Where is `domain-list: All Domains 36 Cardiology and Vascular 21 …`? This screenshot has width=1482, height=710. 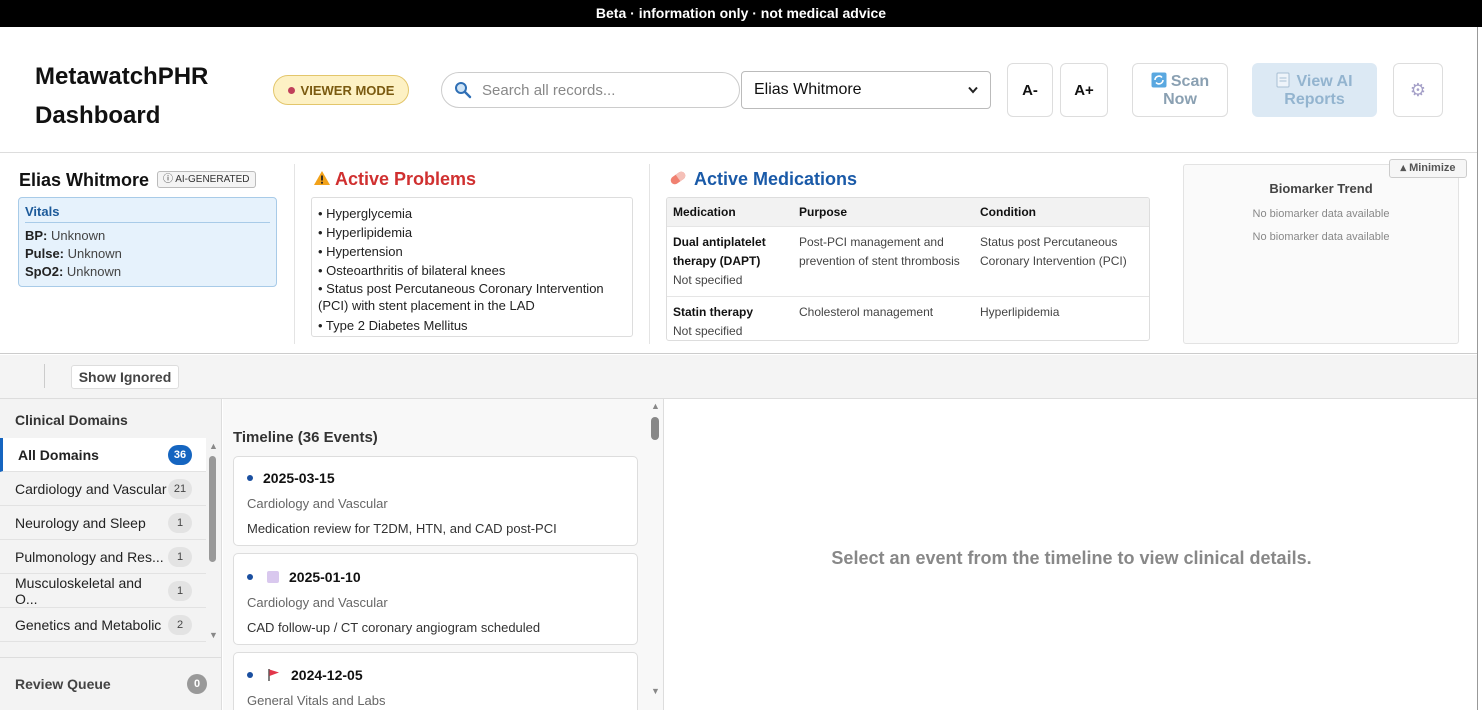
domain-list: All Domains 36 Cardiology and Vascular 21 … is located at coordinates (103, 540).